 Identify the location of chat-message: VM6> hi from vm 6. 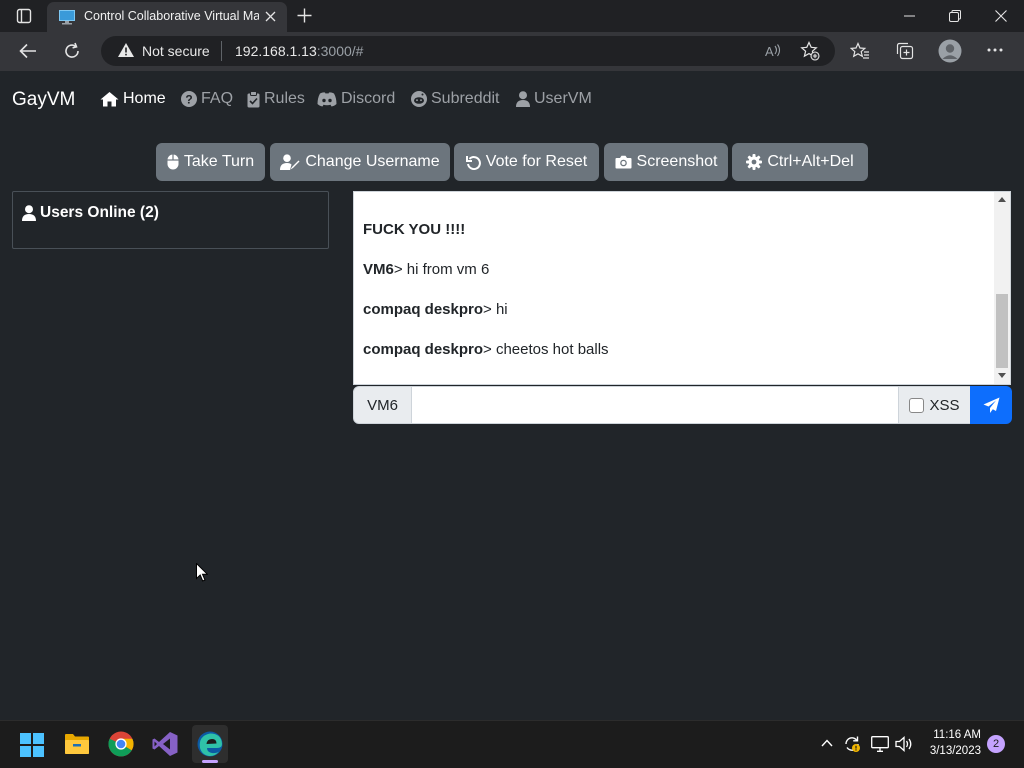
(426, 269).